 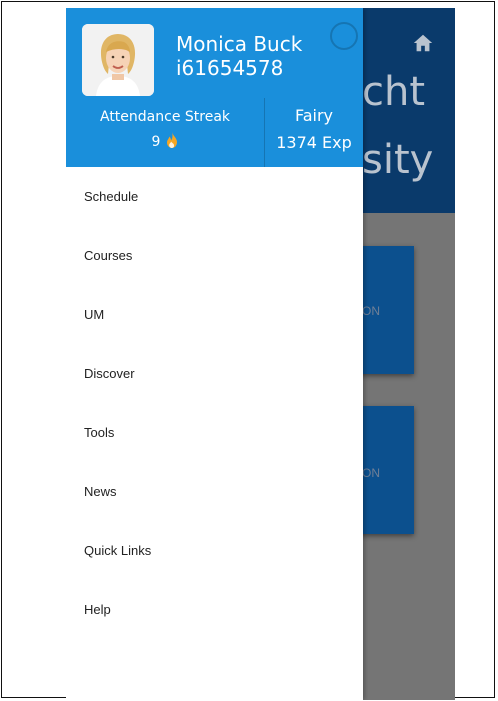 I want to click on menu-item-courses: Courses, so click(x=214, y=255).